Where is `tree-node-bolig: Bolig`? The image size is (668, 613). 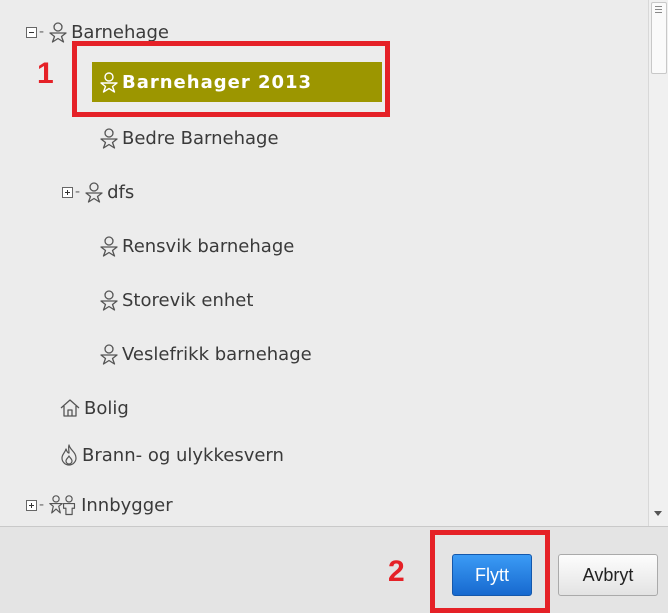 tree-node-bolig: Bolig is located at coordinates (94, 408).